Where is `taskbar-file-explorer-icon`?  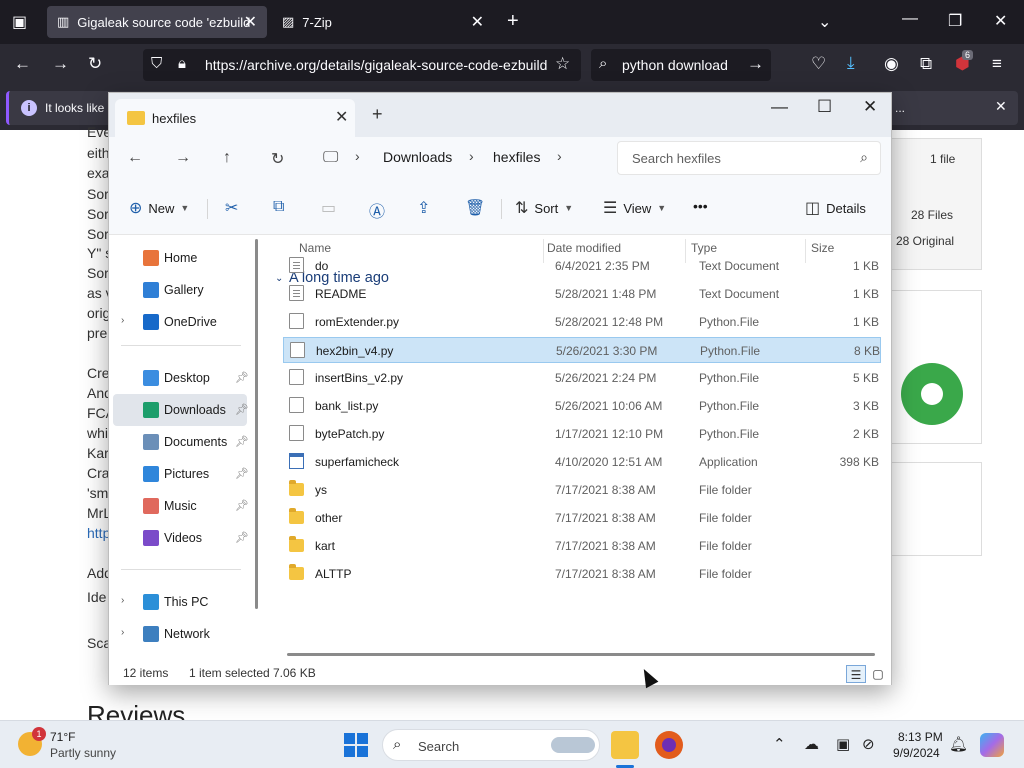
taskbar-file-explorer-icon is located at coordinates (625, 745).